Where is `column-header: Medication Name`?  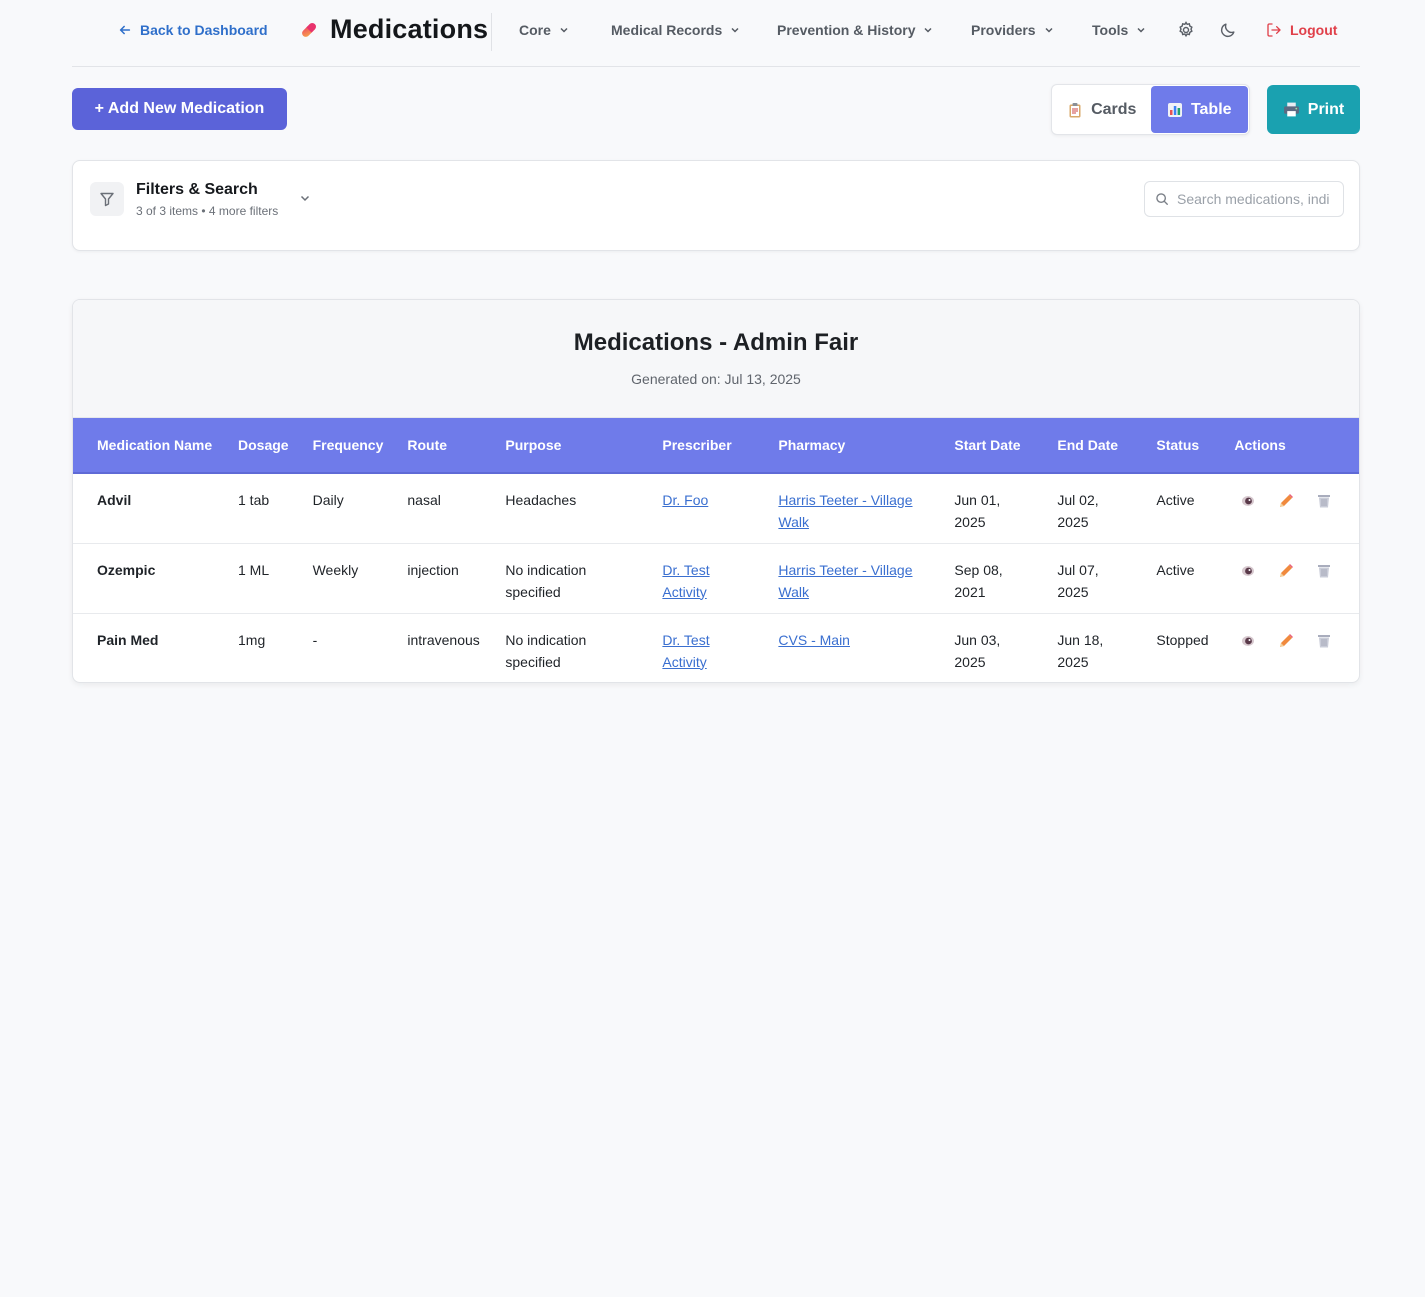 column-header: Medication Name is located at coordinates (143, 445).